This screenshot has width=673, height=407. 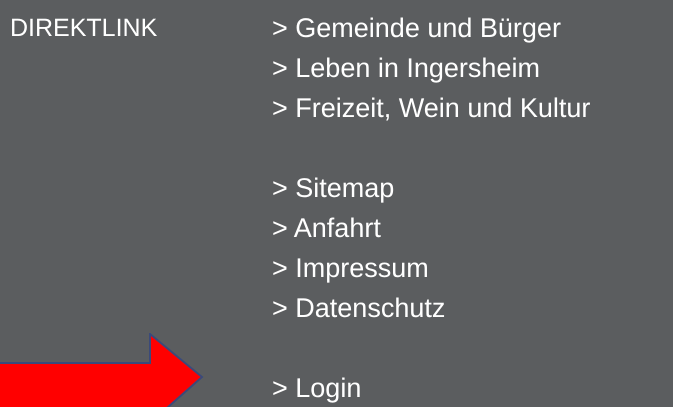 I want to click on nav-link: > Anfahrt, so click(x=431, y=228).